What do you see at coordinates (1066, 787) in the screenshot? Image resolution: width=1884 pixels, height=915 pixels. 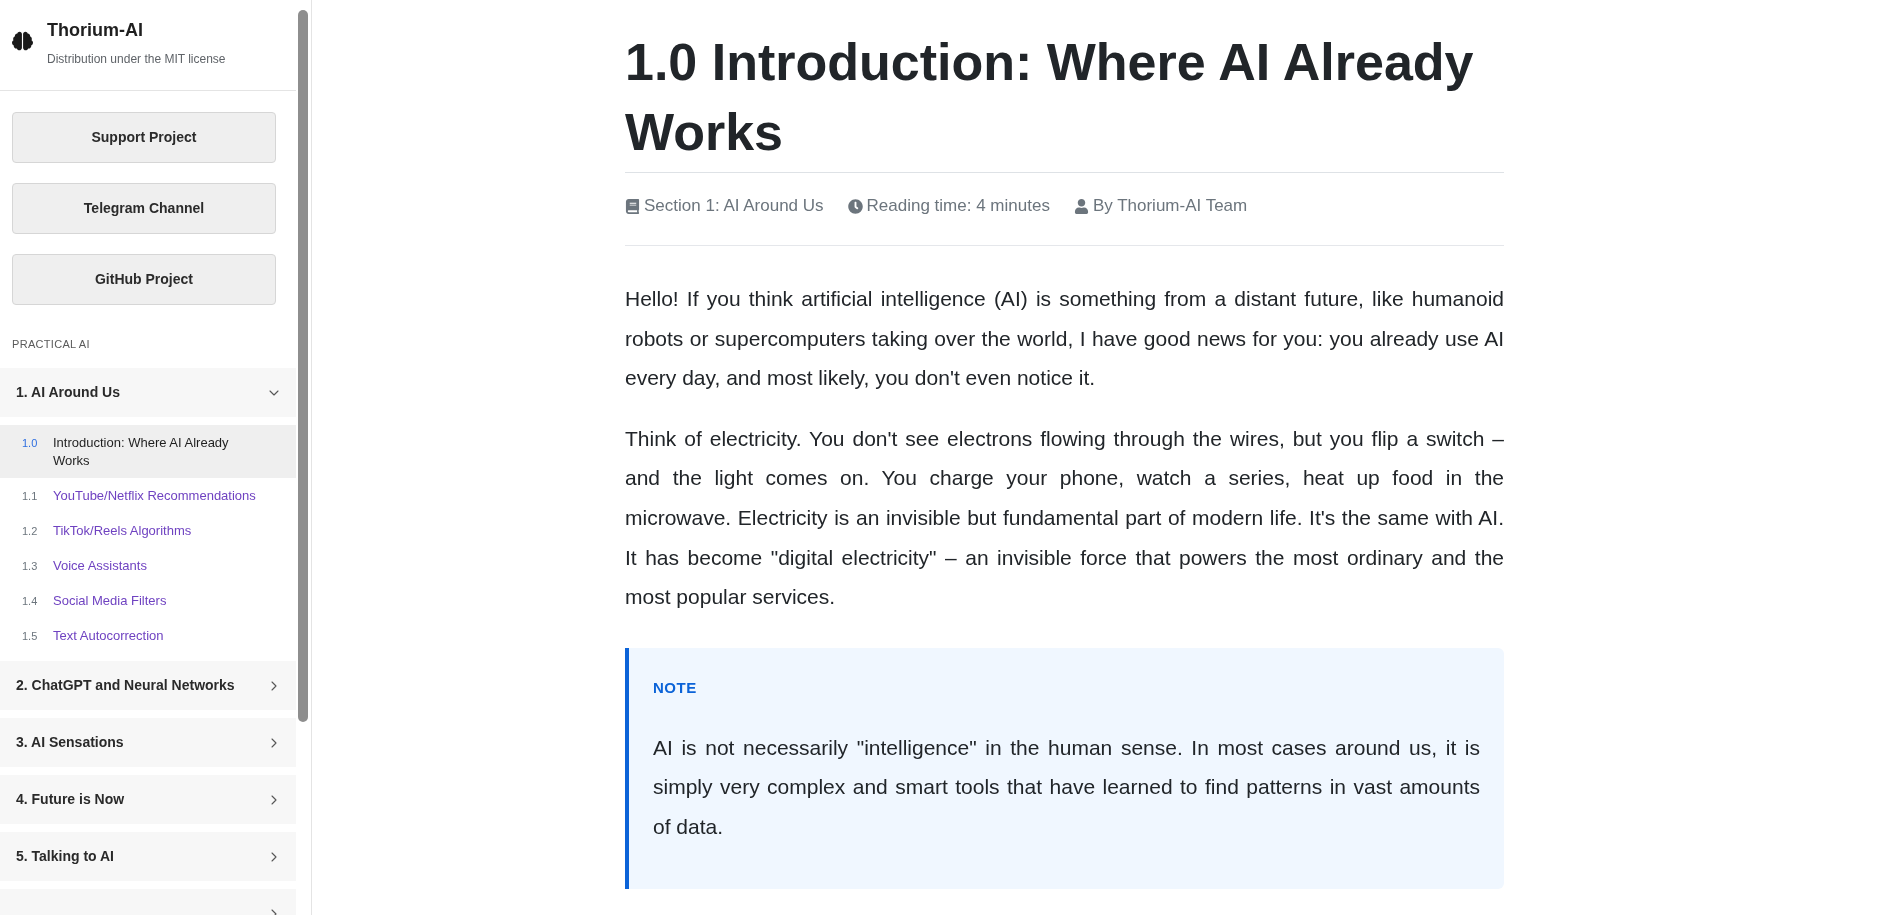 I see `note-text: AI is not necessarily "intelligence" in the human sense. In most cases around us, it is simply very complex and smart tools that have learned to find patterns in vast amounts of data.` at bounding box center [1066, 787].